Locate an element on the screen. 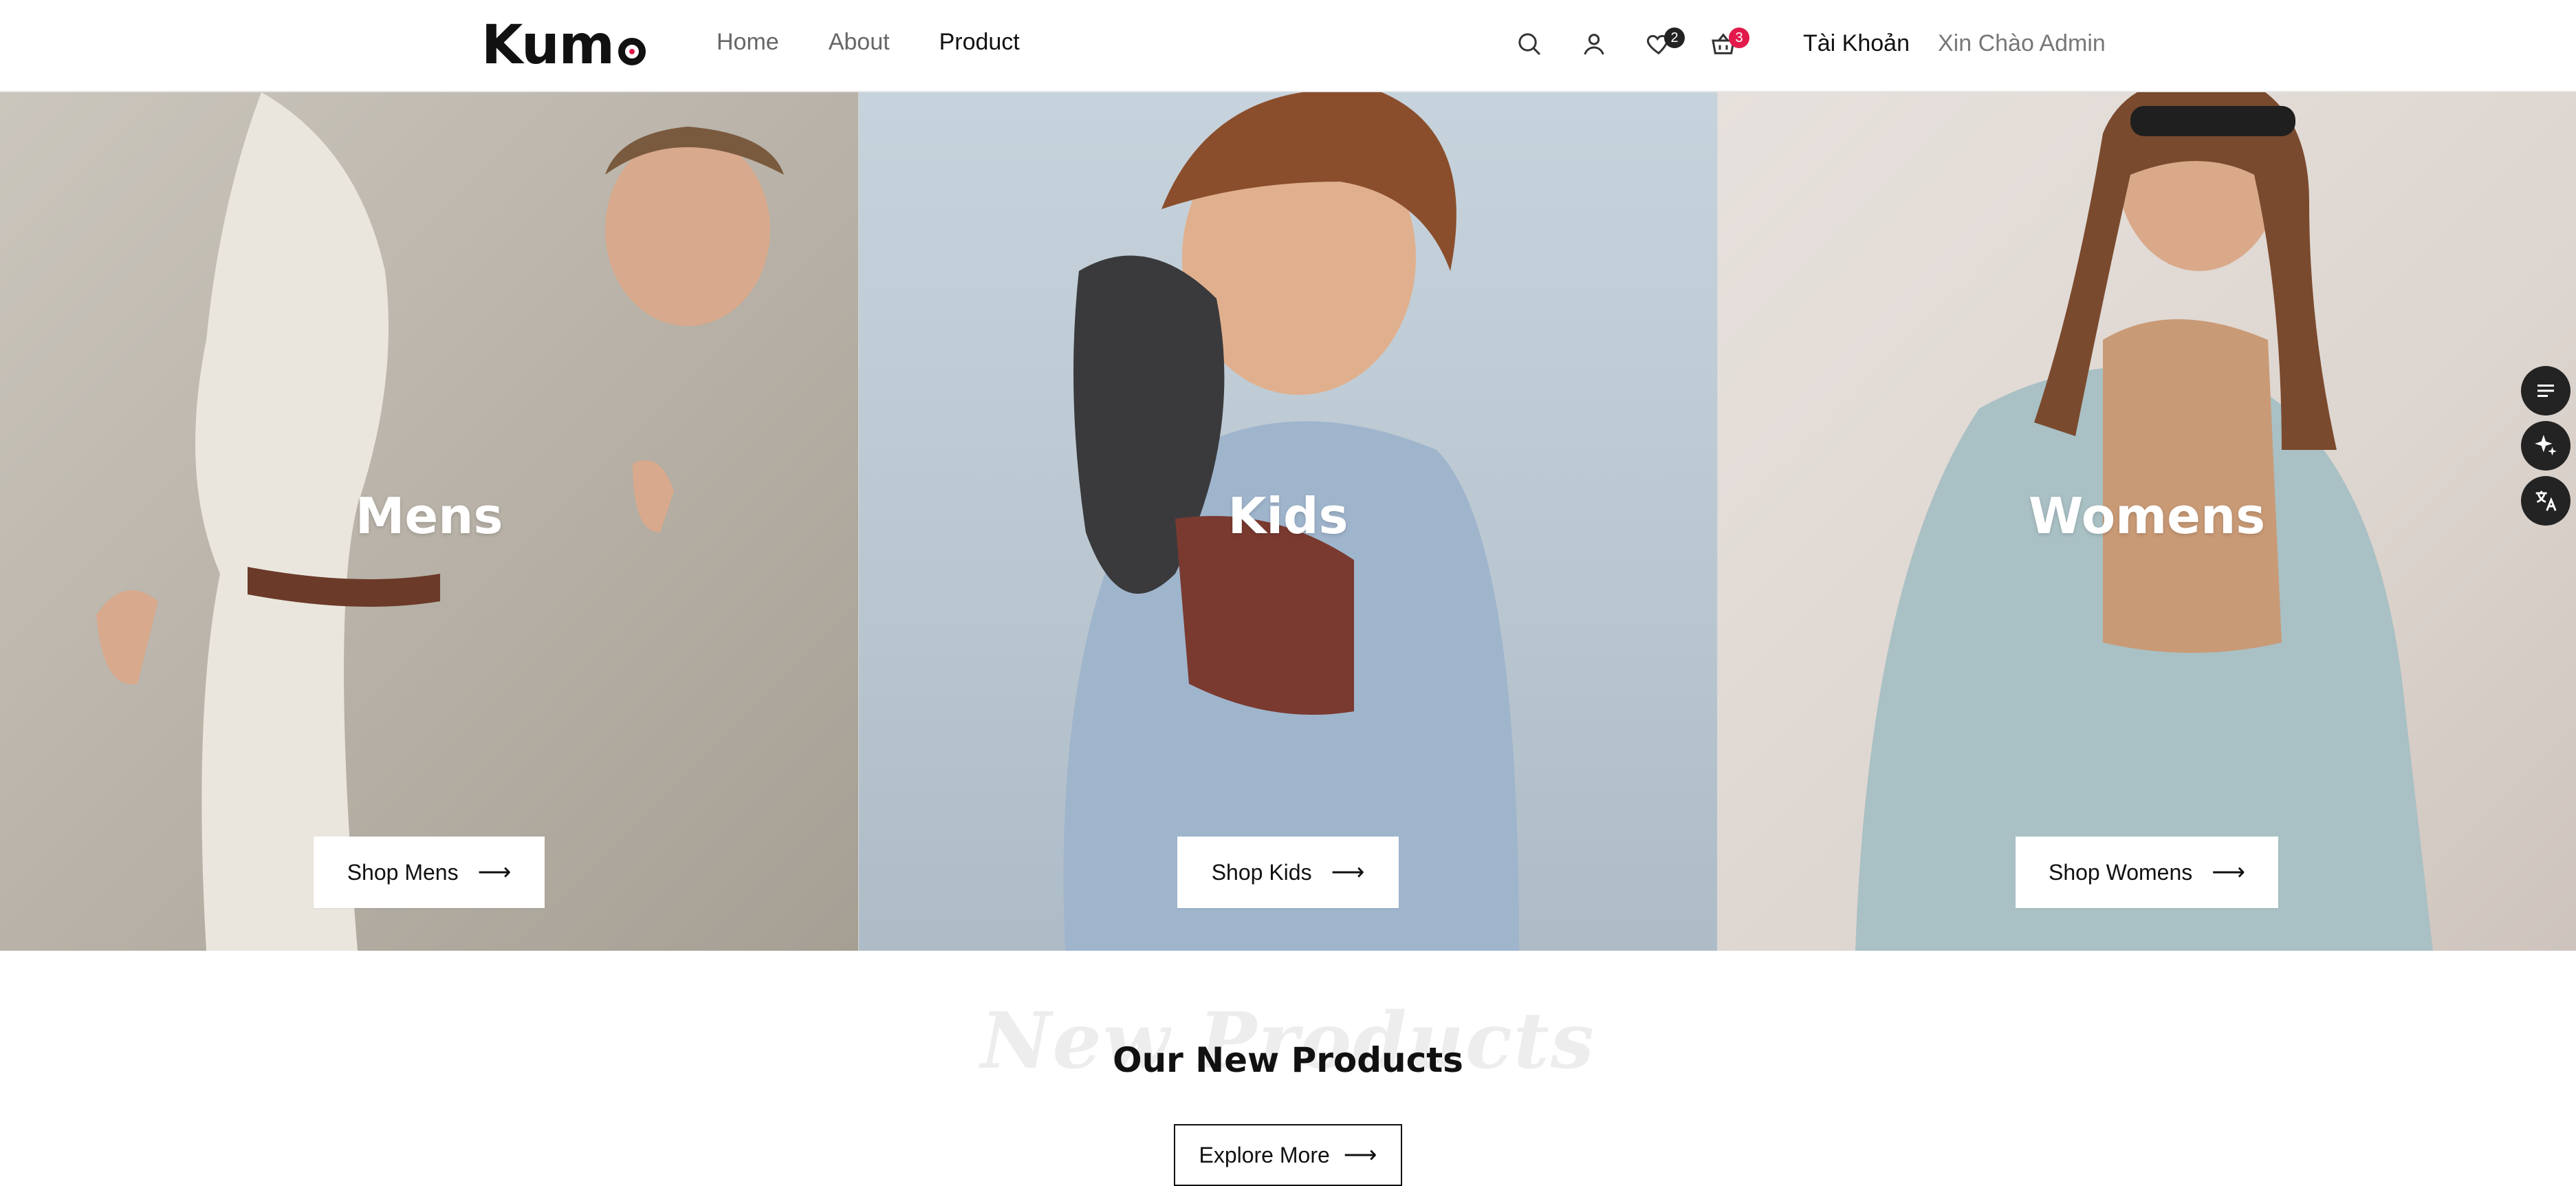 The height and width of the screenshot is (1186, 2576). panel-title-mens: Mens is located at coordinates (429, 516).